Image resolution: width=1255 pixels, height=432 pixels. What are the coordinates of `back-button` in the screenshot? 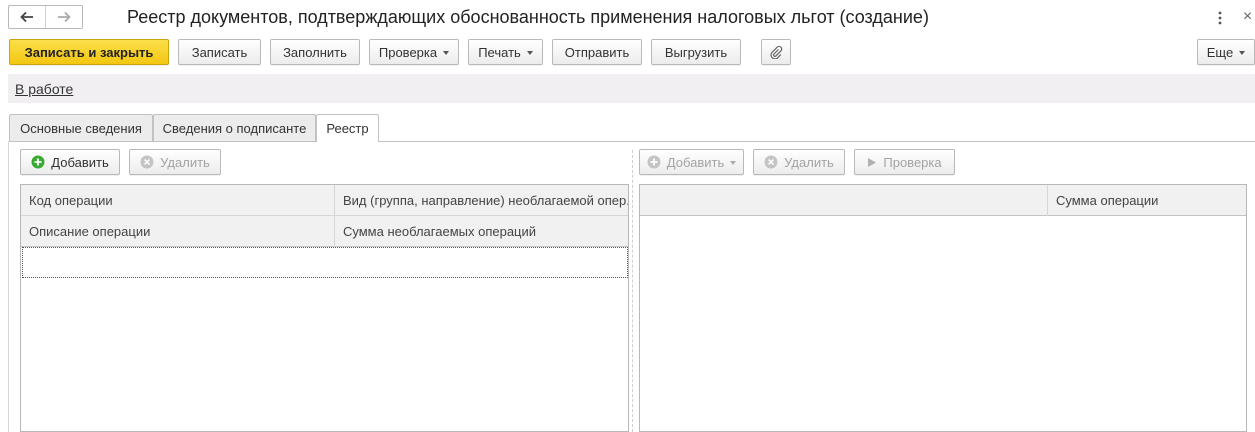 It's located at (27, 17).